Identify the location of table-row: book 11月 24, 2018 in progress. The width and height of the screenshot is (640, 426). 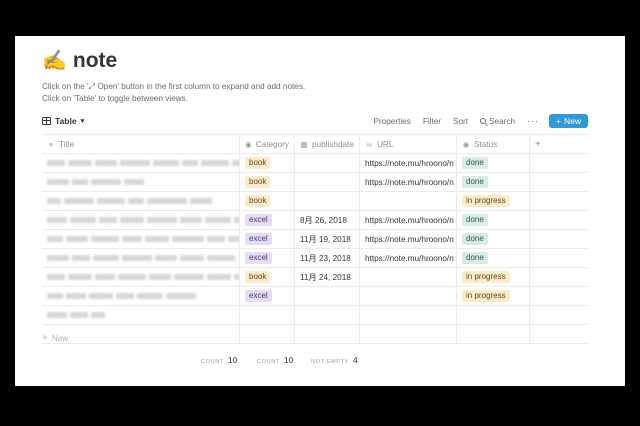
(315, 277).